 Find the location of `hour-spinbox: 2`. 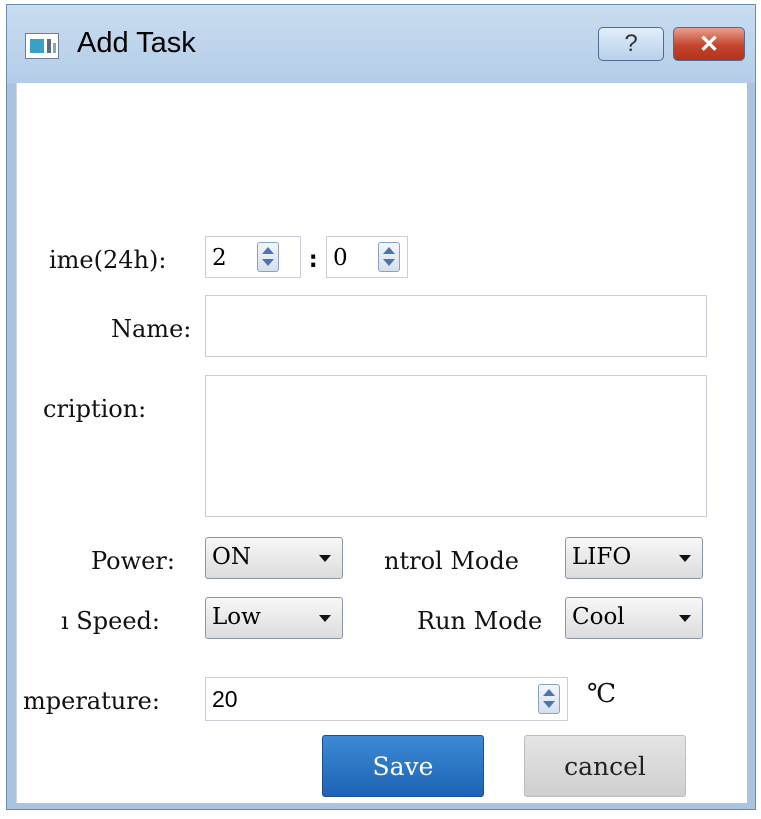

hour-spinbox: 2 is located at coordinates (253, 257).